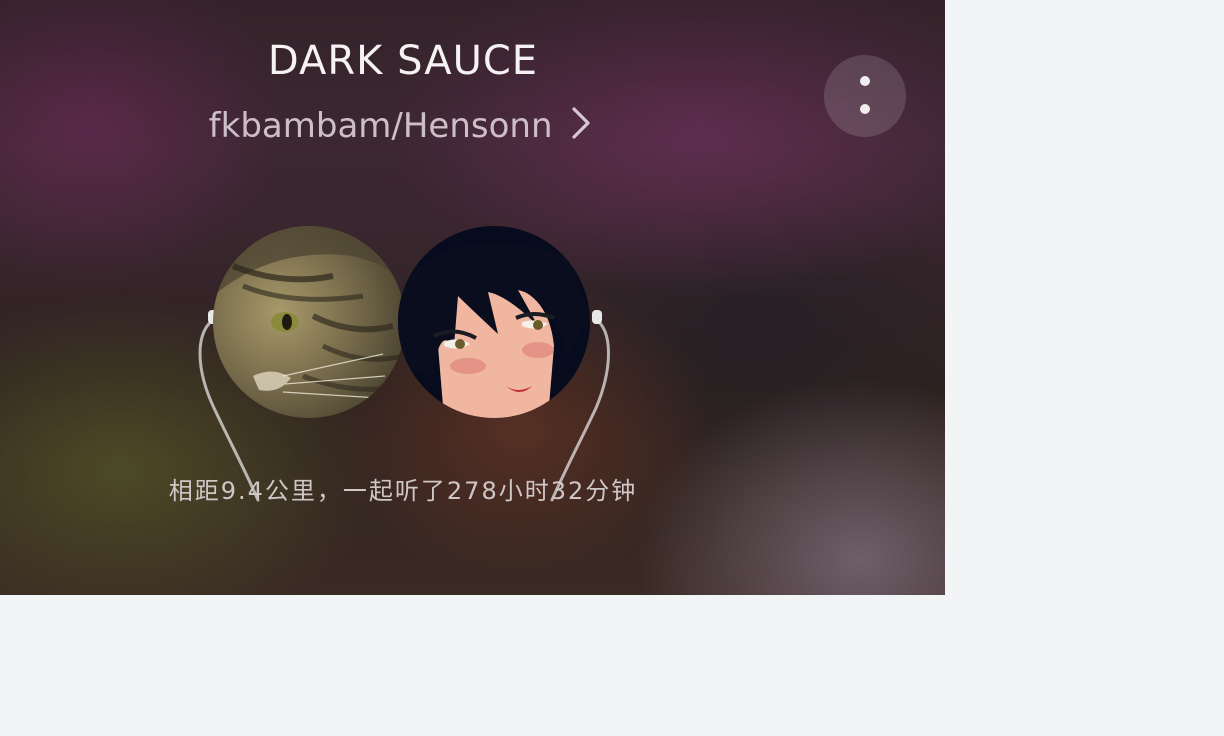  Describe the element at coordinates (403, 61) in the screenshot. I see `song-title: DARK SAUCE` at that location.